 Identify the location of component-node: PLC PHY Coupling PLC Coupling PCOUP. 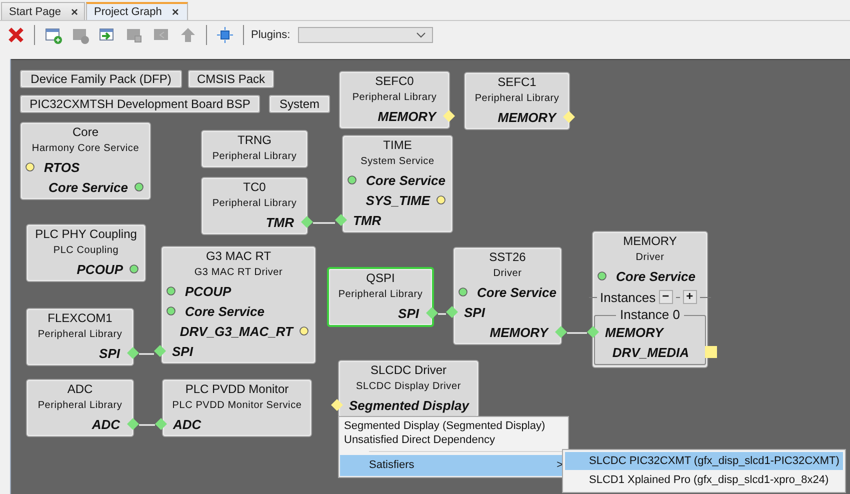
(86, 253).